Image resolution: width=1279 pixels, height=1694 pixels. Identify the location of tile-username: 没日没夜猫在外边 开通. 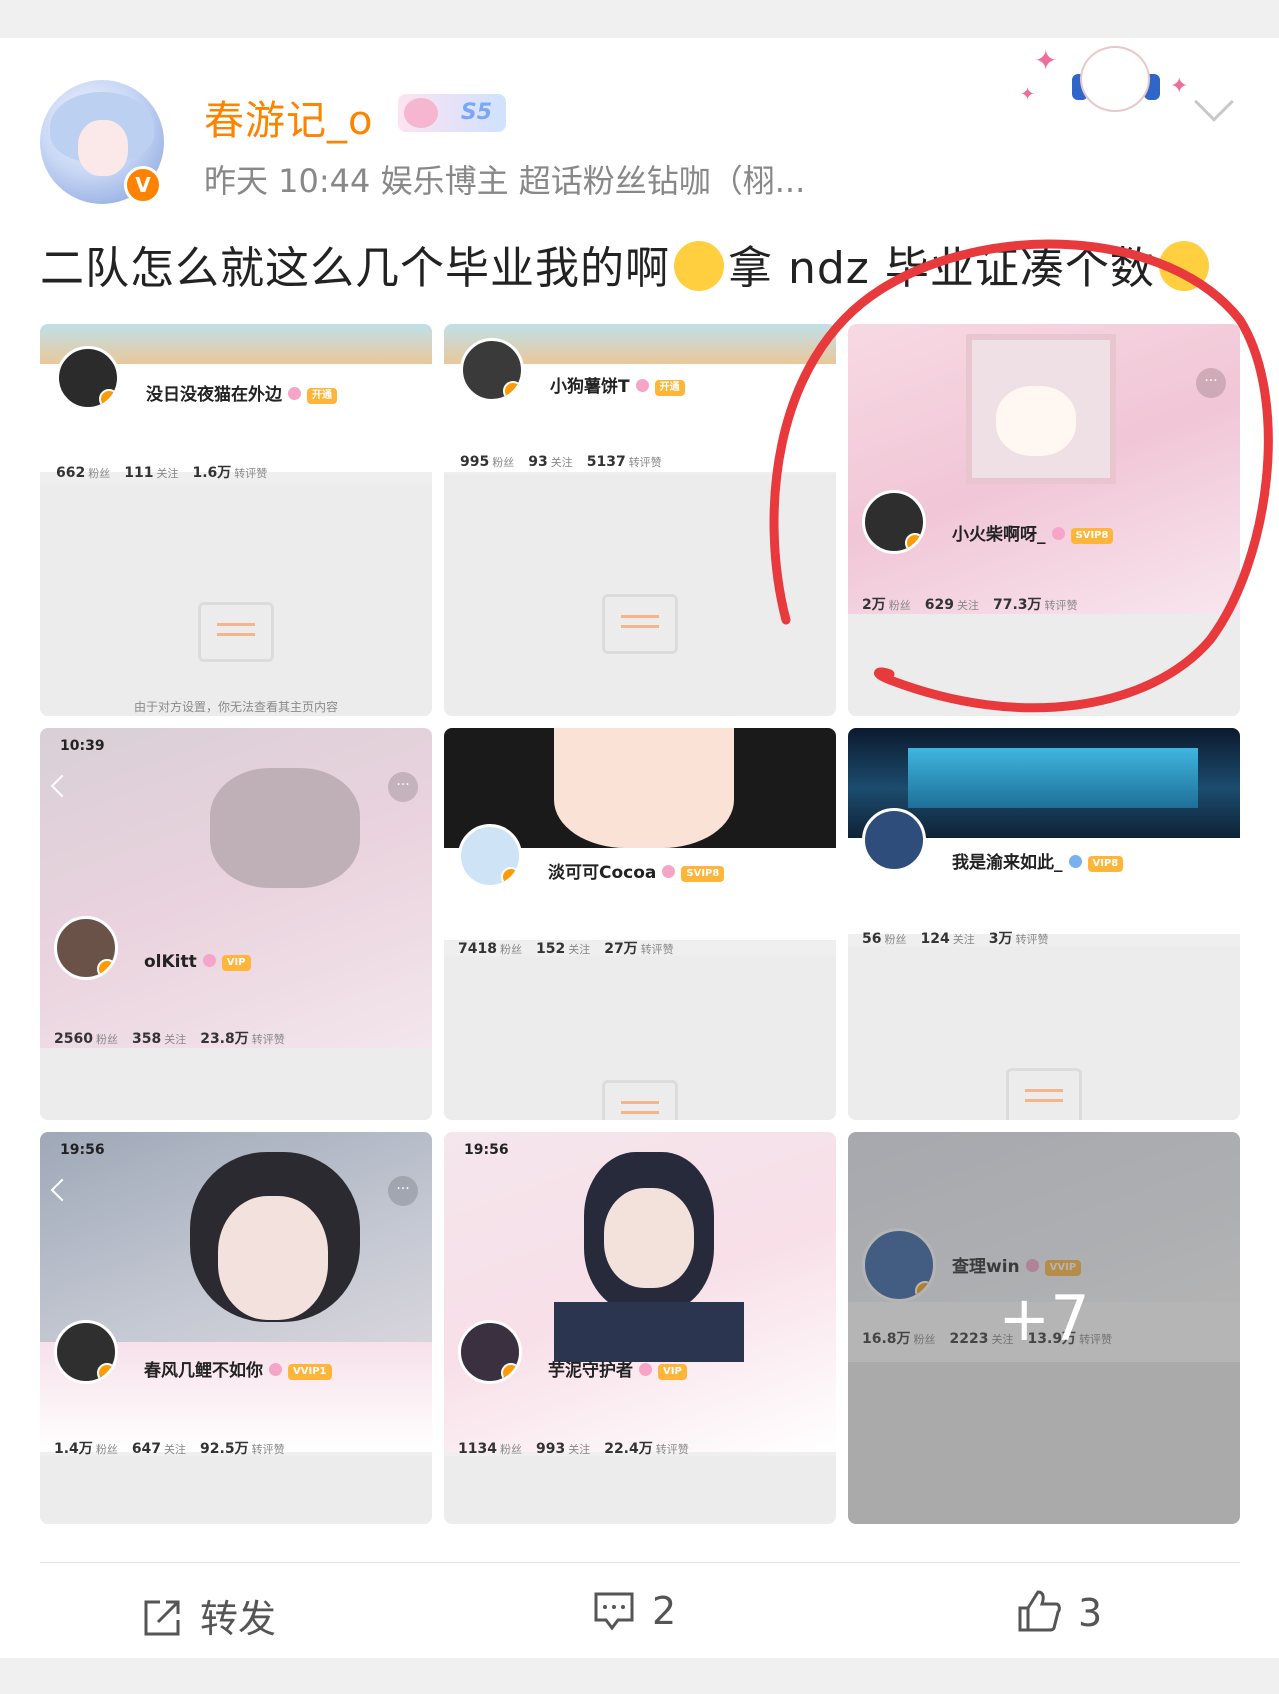
(241, 392).